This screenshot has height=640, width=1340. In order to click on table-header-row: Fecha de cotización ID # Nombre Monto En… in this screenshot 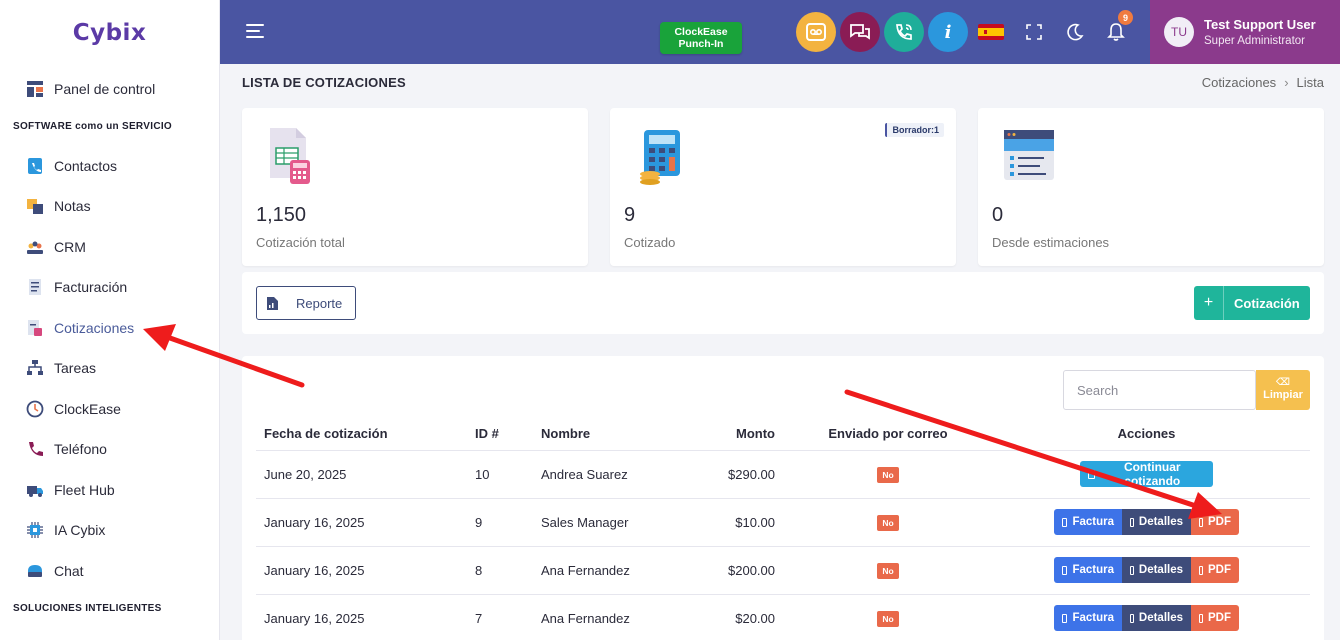, I will do `click(783, 430)`.